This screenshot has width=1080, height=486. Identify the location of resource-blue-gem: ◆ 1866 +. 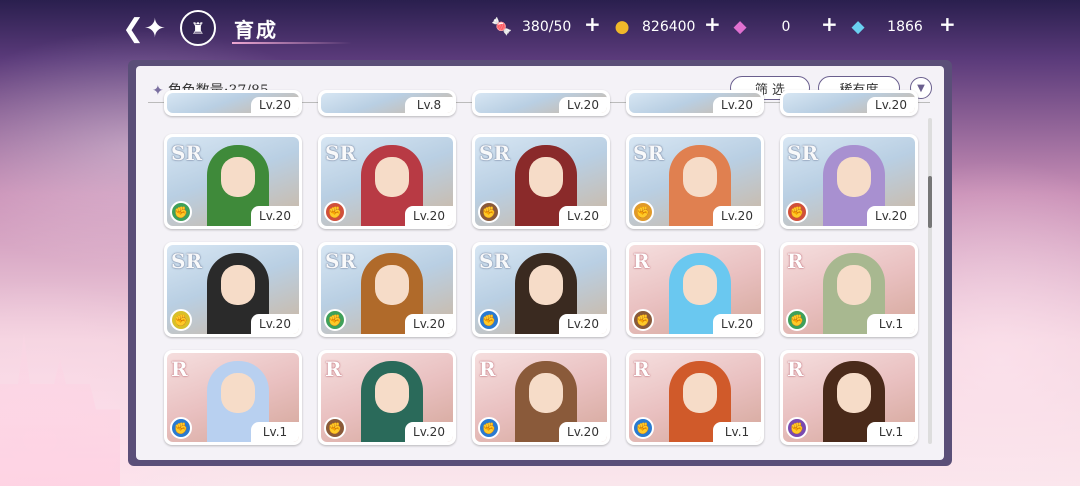
(900, 26).